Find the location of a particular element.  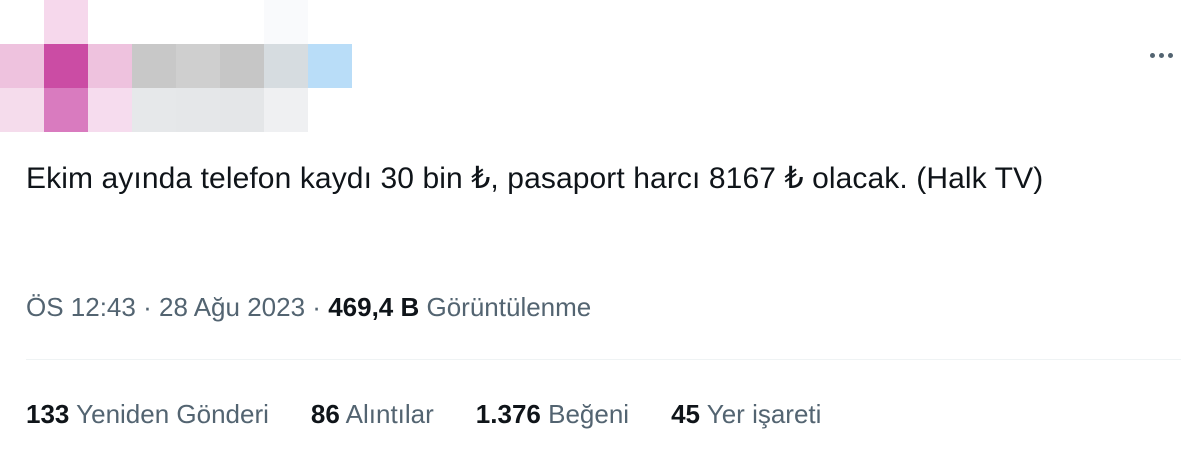

bookmarks-stat: 45 Yer işareti is located at coordinates (746, 414).